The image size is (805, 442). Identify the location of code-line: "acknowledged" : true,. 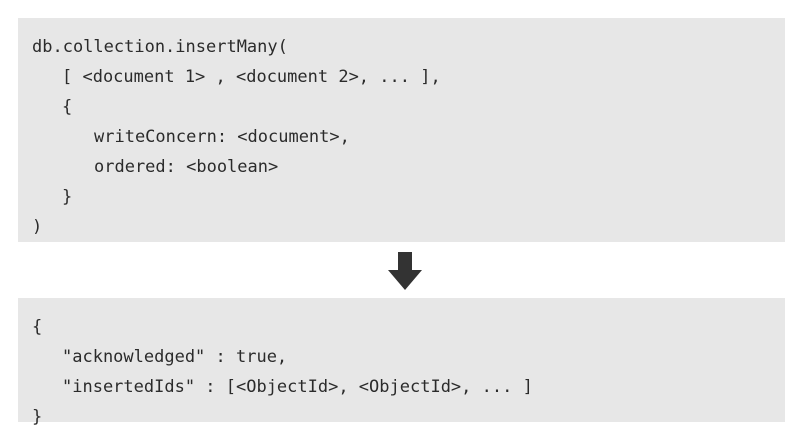
(175, 357).